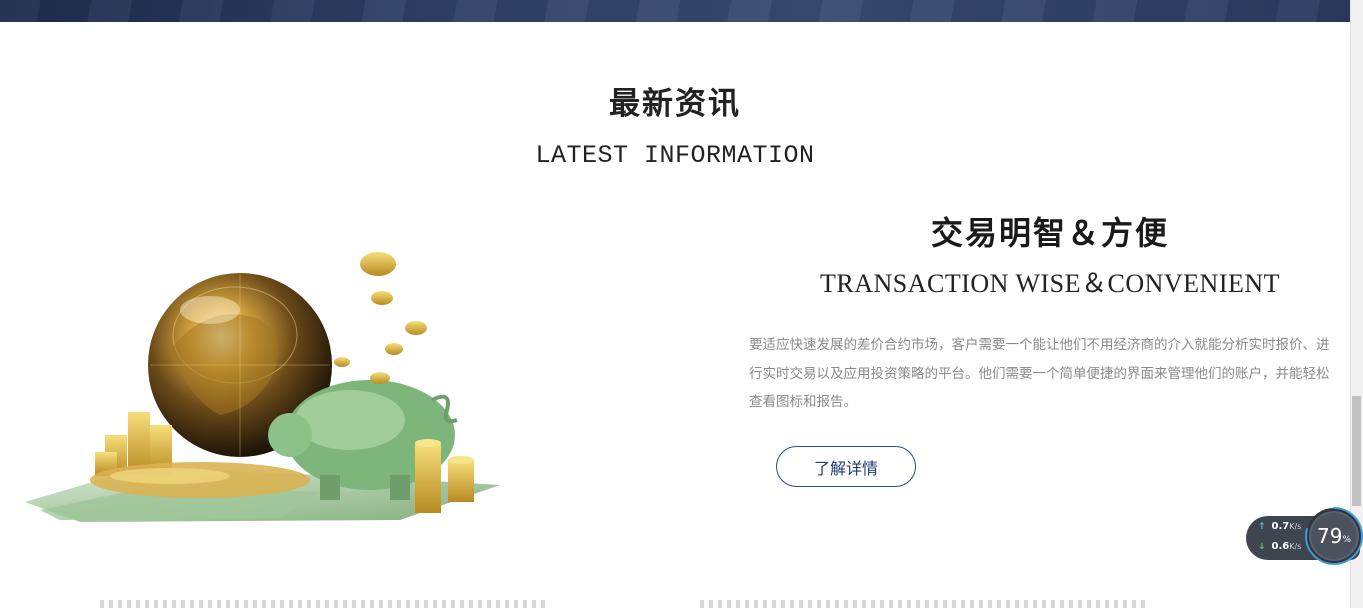 The image size is (1363, 608). I want to click on section-title: 最新资讯, so click(675, 104).